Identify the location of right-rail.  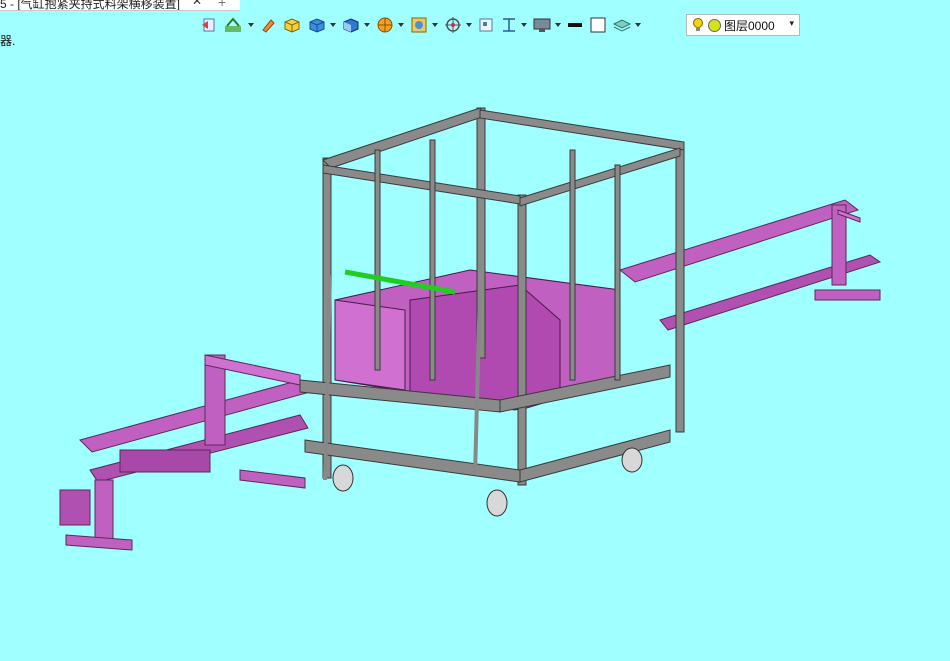
(750, 265).